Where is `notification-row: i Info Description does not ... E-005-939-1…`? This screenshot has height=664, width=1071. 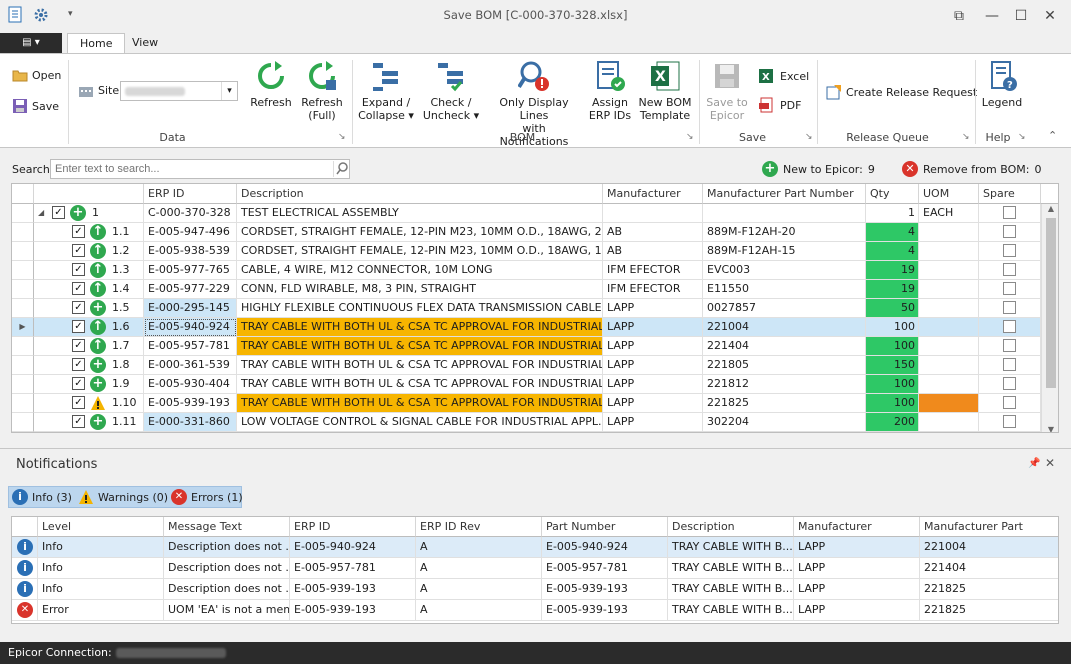
notification-row: i Info Description does not ... E-005-939-1… is located at coordinates (535, 589).